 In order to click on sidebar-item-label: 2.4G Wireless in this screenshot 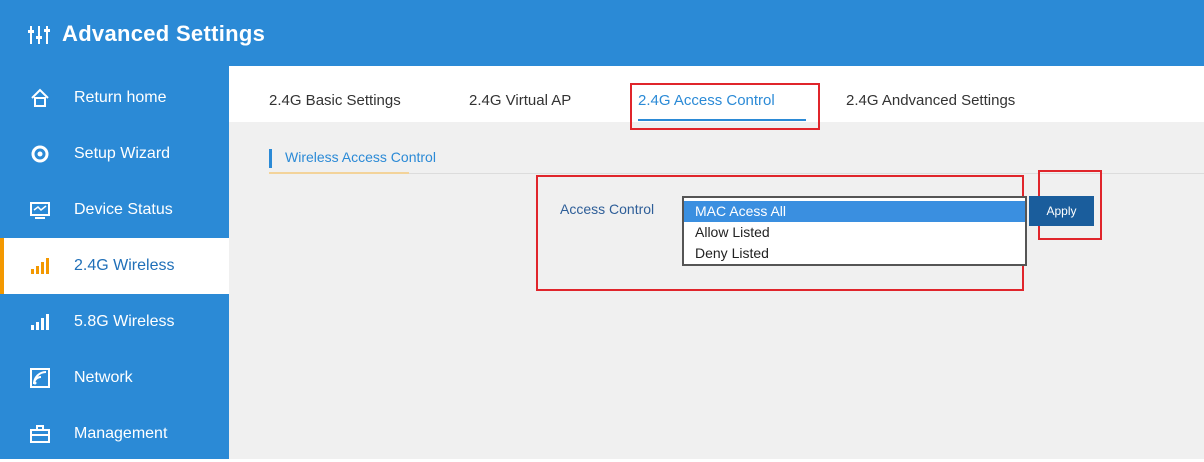, I will do `click(124, 265)`.